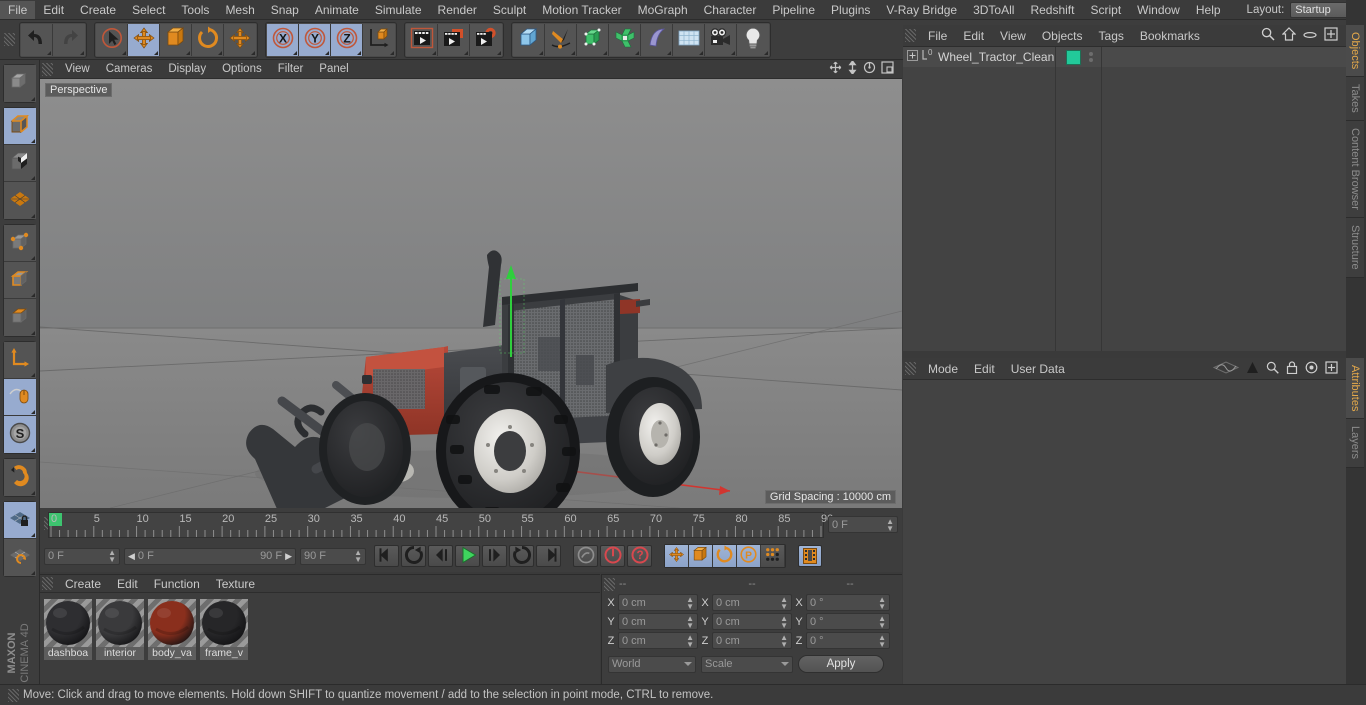 The width and height of the screenshot is (1366, 705). What do you see at coordinates (77, 69) in the screenshot?
I see `viewport-menu-view: View` at bounding box center [77, 69].